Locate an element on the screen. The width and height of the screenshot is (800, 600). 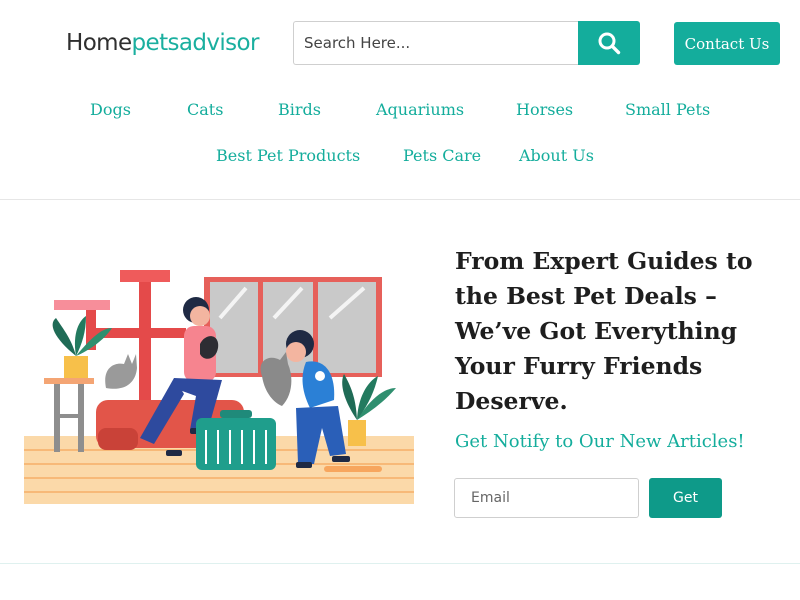
search-icon is located at coordinates (609, 43).